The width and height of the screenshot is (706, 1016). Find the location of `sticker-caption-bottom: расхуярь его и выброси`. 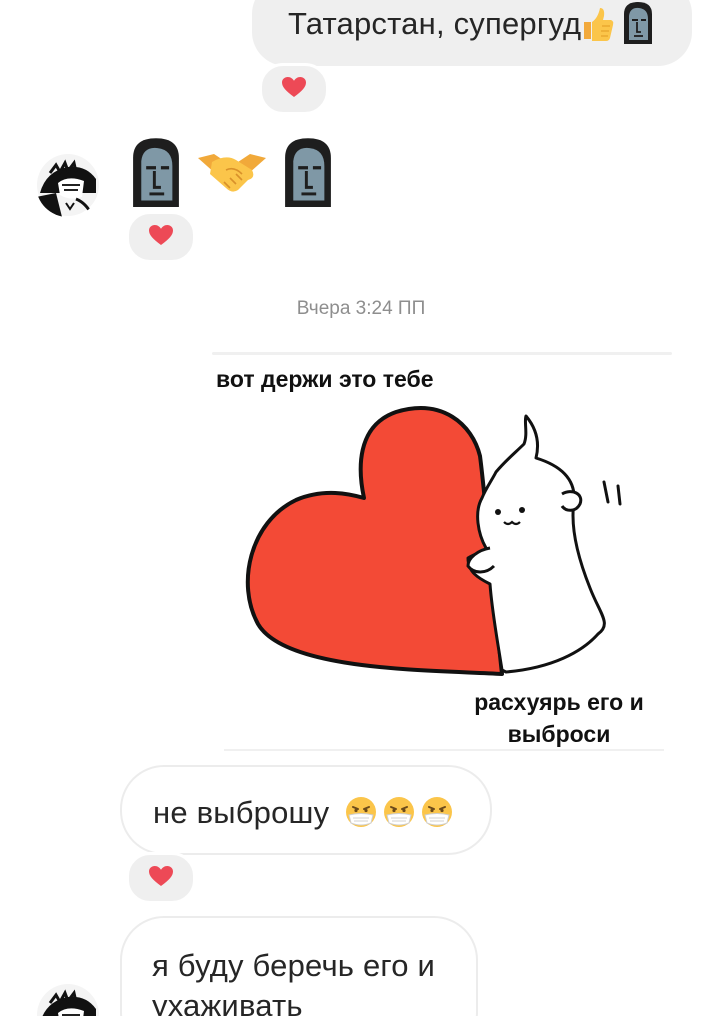

sticker-caption-bottom: расхуярь его и выброси is located at coordinates (559, 718).